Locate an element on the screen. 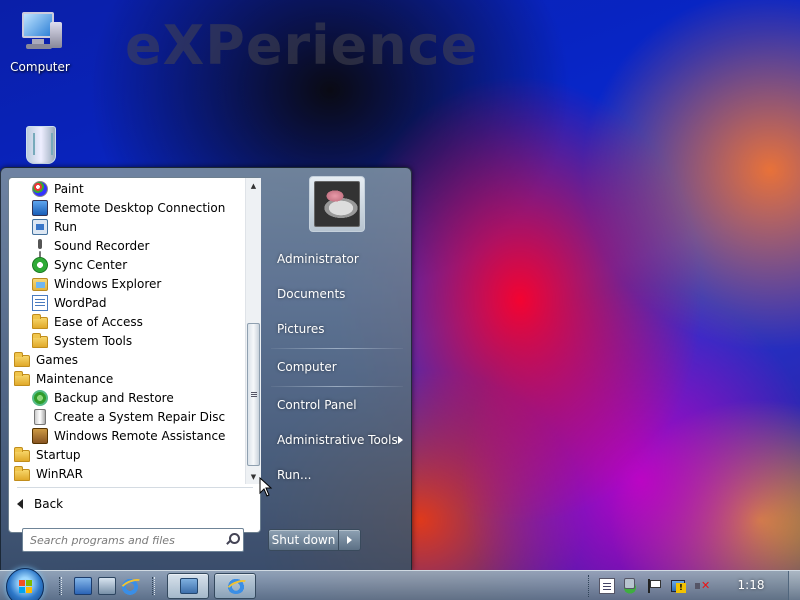 The width and height of the screenshot is (800, 600). show-desktop-button is located at coordinates (794, 585).